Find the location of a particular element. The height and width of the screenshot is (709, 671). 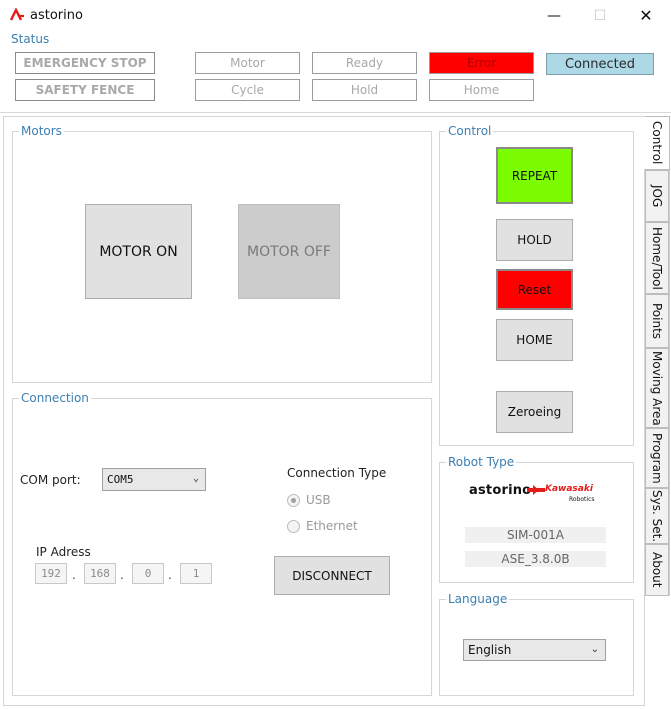

com-port-select: COM5 ⌄ is located at coordinates (154, 479).